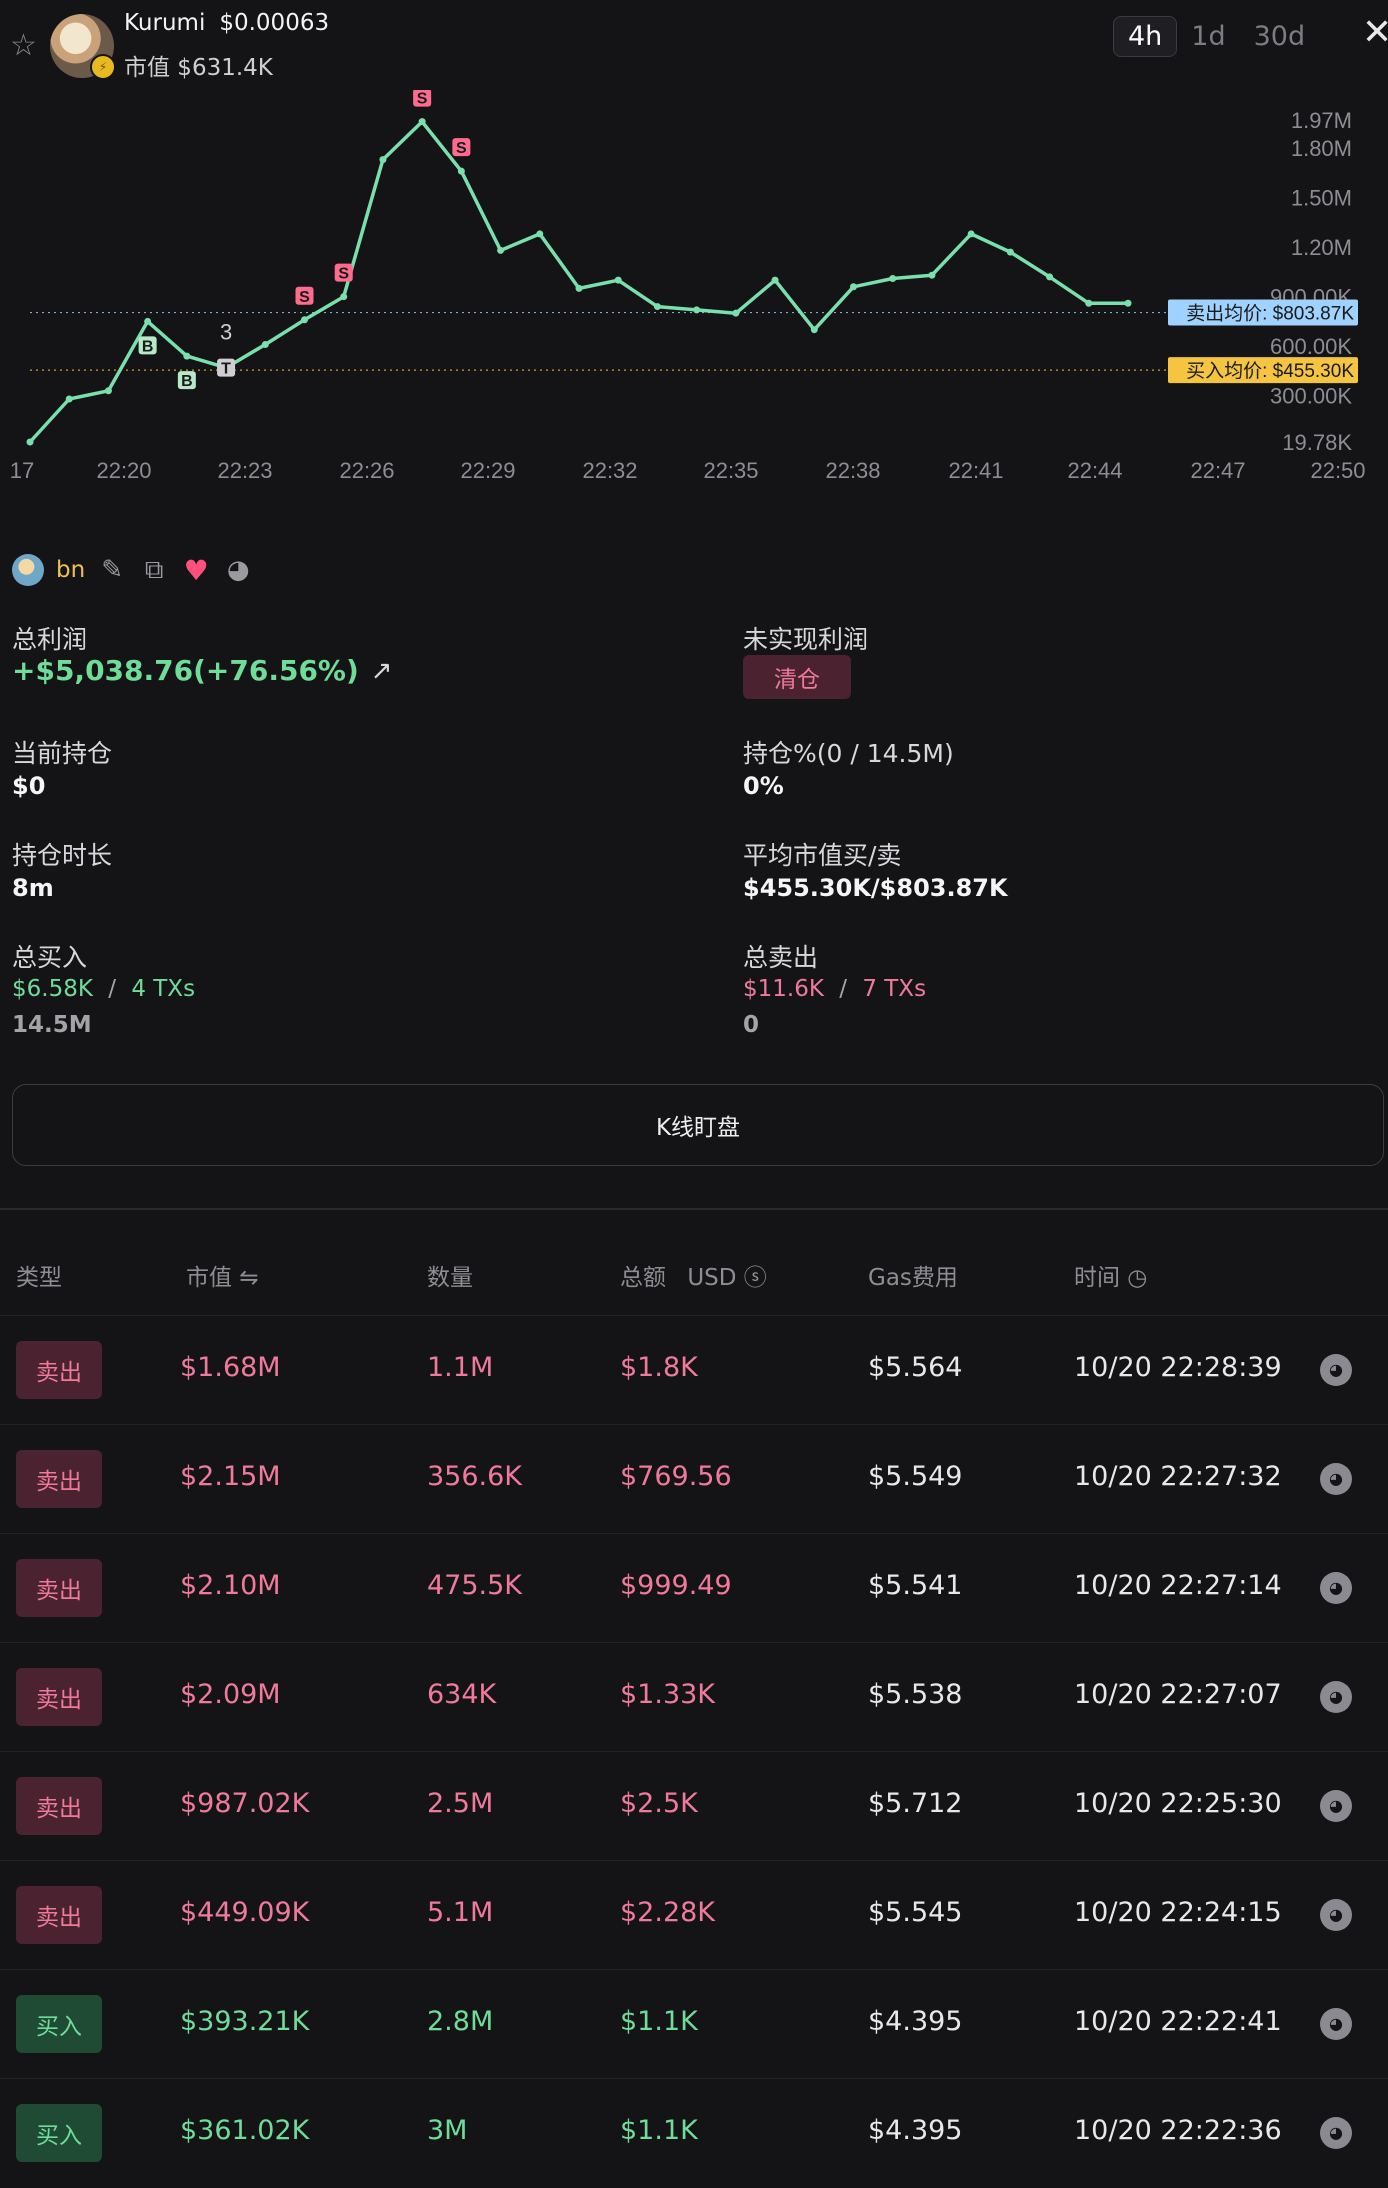  Describe the element at coordinates (698, 1125) in the screenshot. I see `kline-watch-button: K线盯盘` at that location.